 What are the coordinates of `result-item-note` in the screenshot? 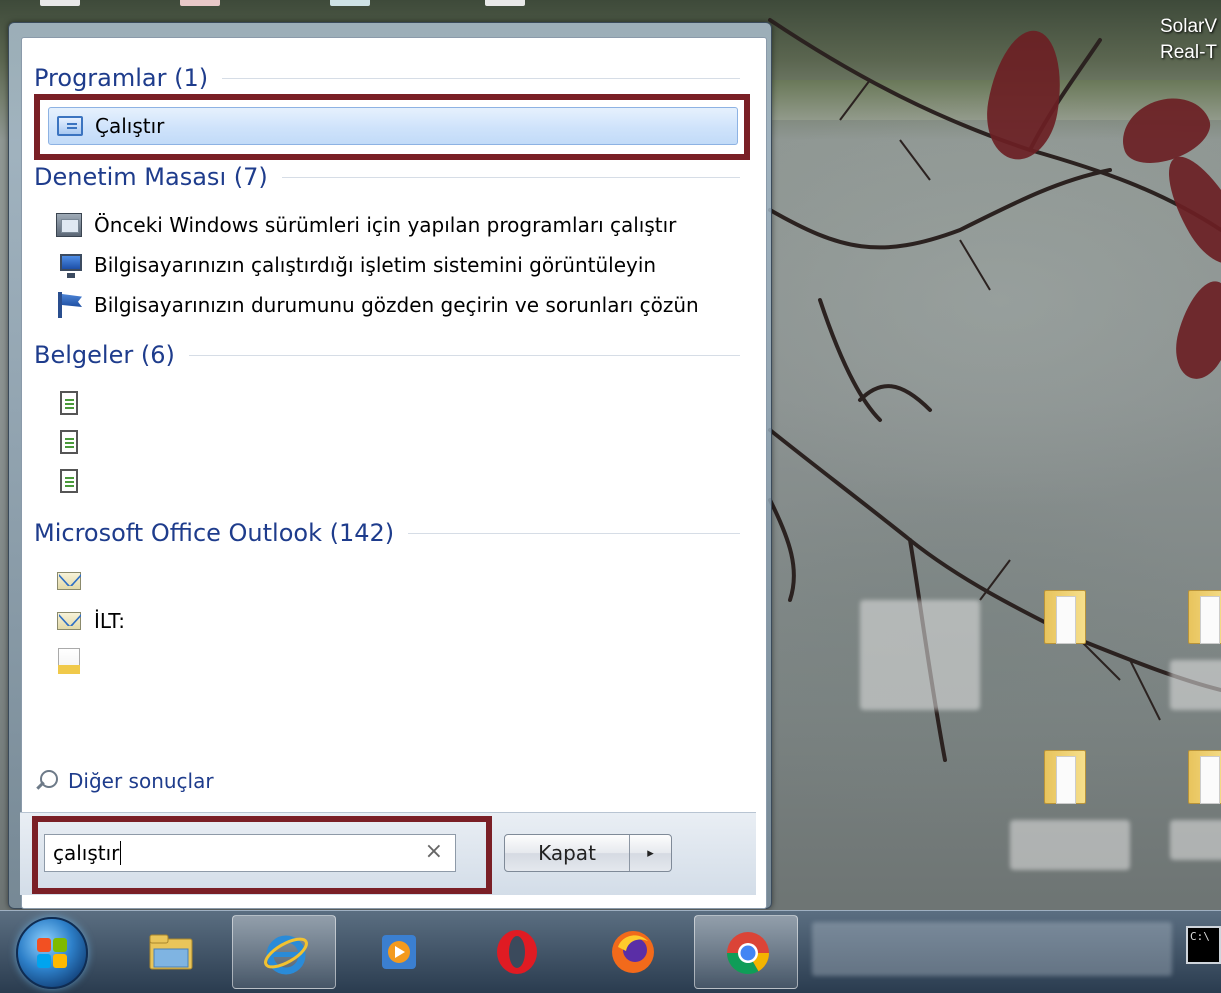 It's located at (394, 661).